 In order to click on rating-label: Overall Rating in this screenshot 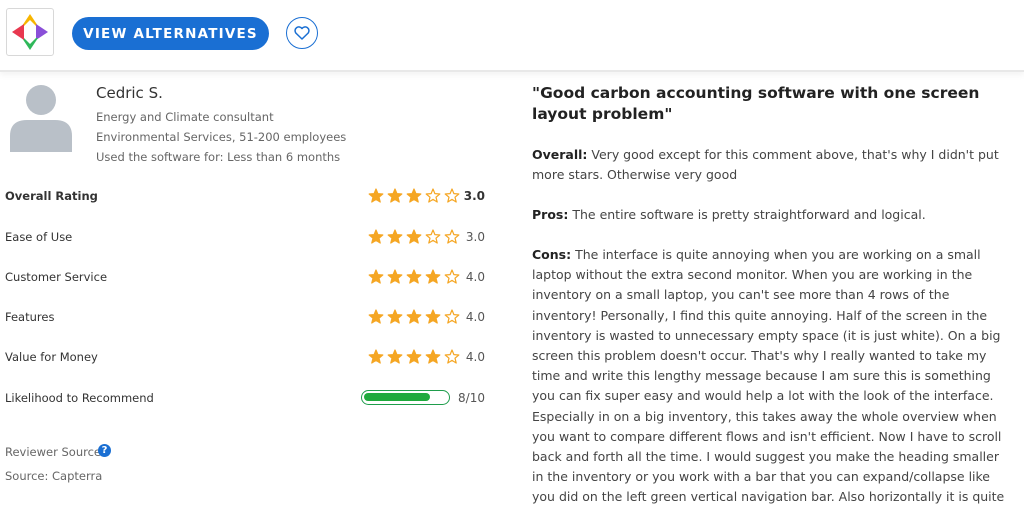, I will do `click(51, 196)`.